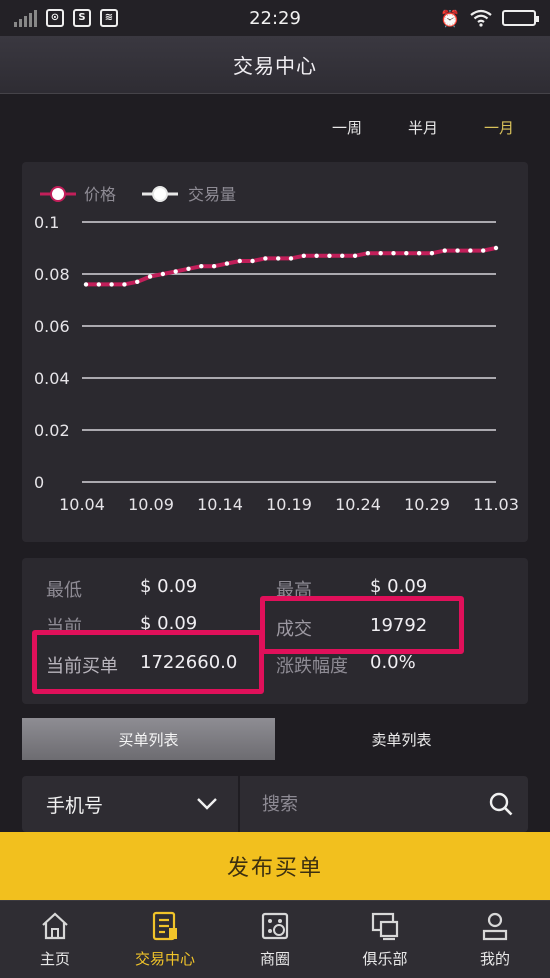 The image size is (550, 978). I want to click on highlight-box-deal, so click(362, 625).